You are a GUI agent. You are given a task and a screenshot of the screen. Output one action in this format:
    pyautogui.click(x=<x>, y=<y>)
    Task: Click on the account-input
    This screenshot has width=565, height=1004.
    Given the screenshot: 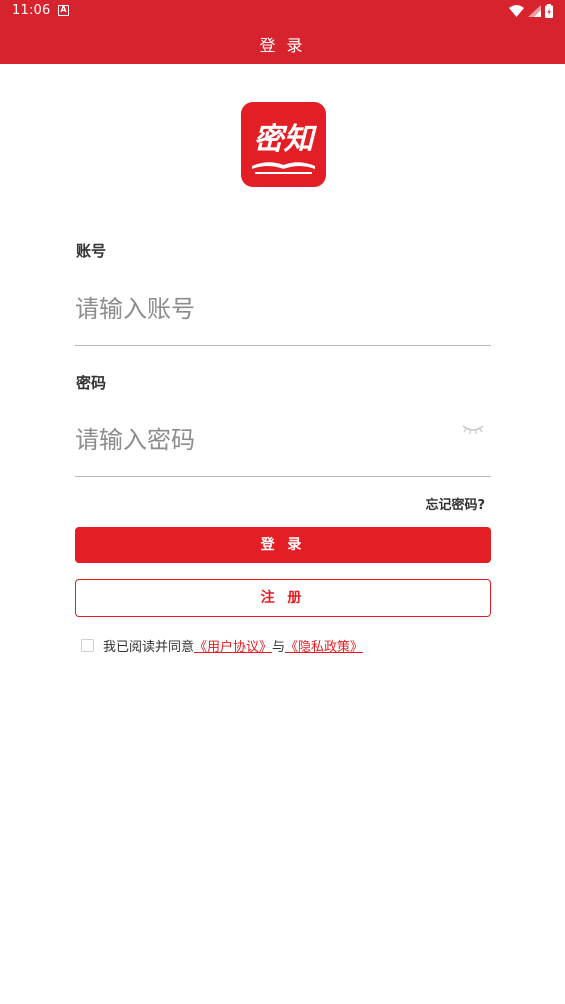 What is the action you would take?
    pyautogui.click(x=283, y=309)
    